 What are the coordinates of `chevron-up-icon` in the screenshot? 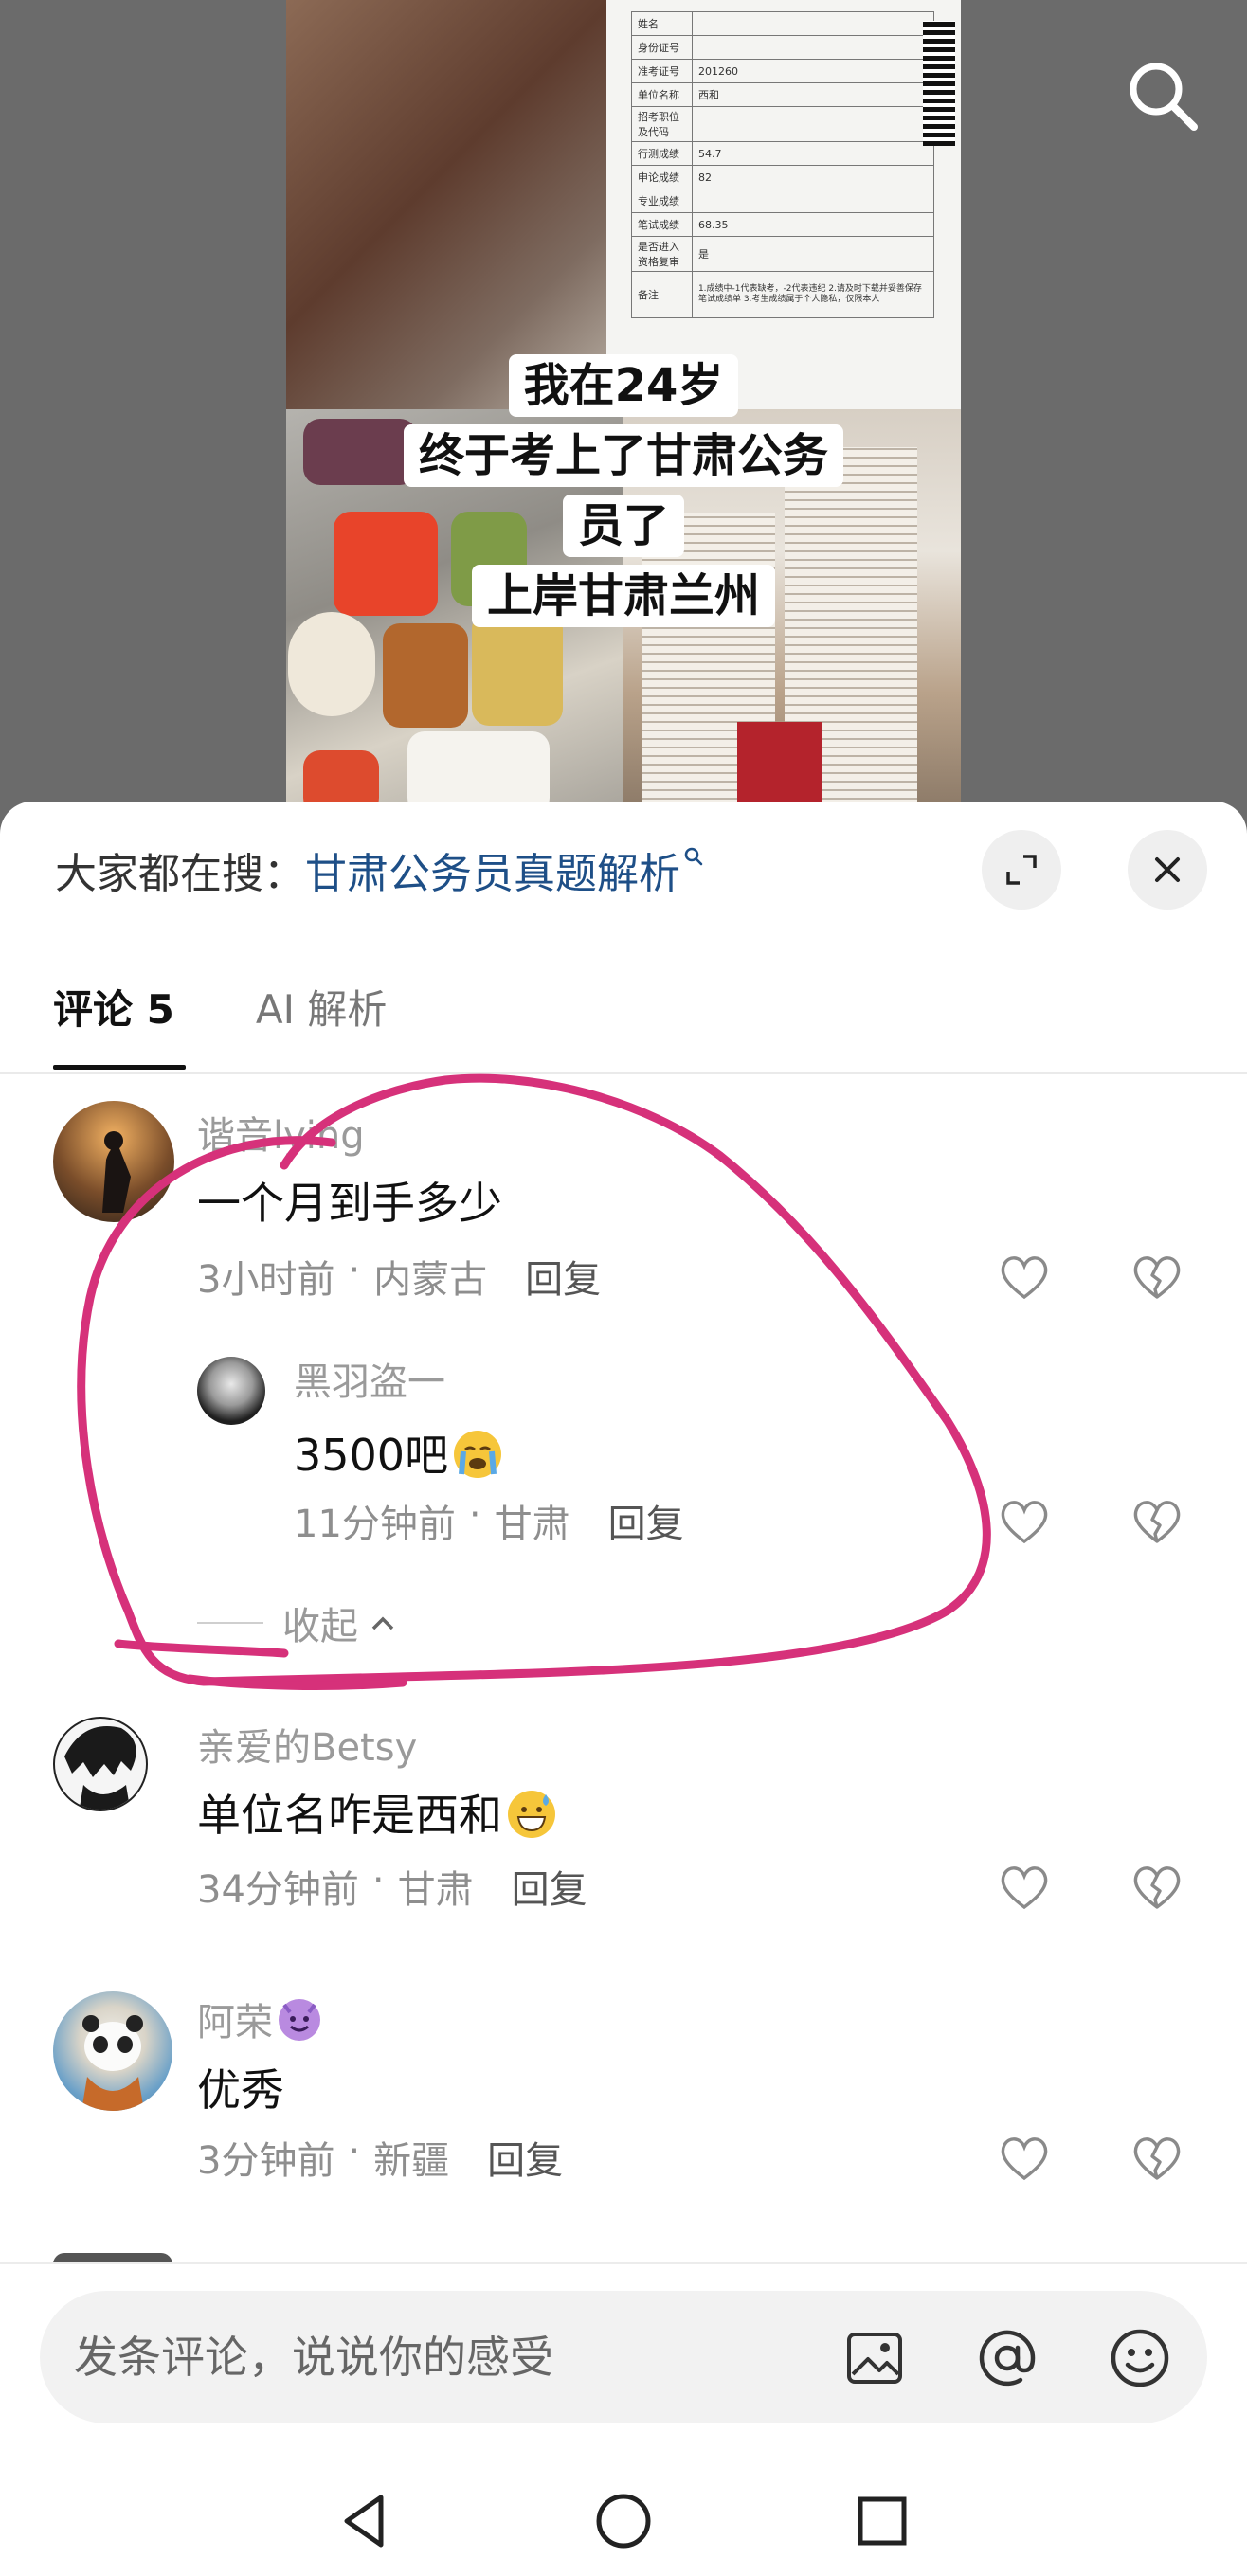 It's located at (382, 1623).